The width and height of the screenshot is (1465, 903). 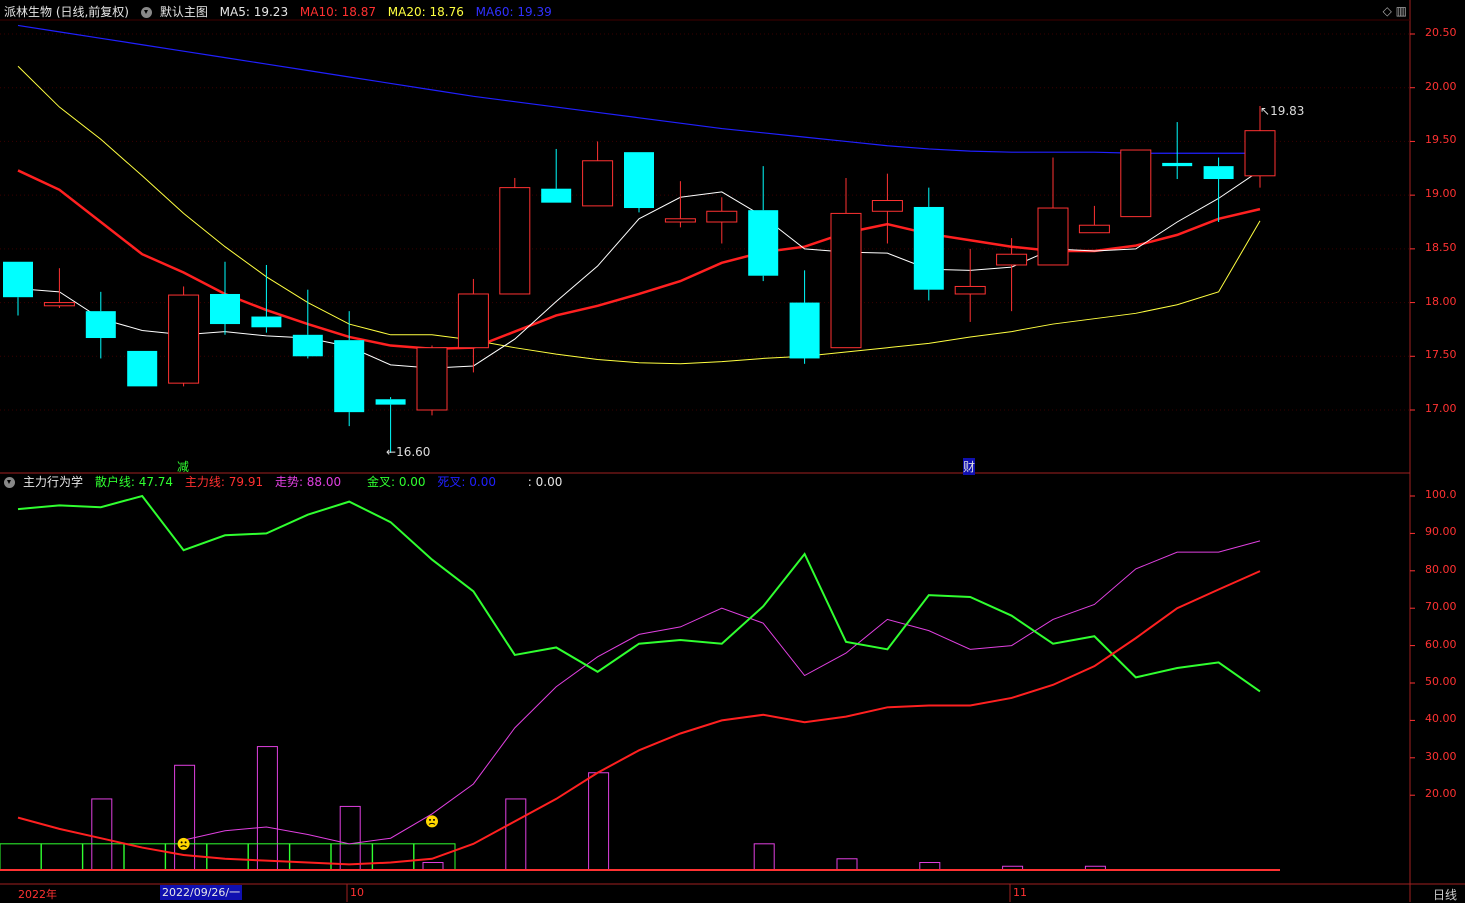 What do you see at coordinates (545, 482) in the screenshot?
I see `blank-label: : 0.00` at bounding box center [545, 482].